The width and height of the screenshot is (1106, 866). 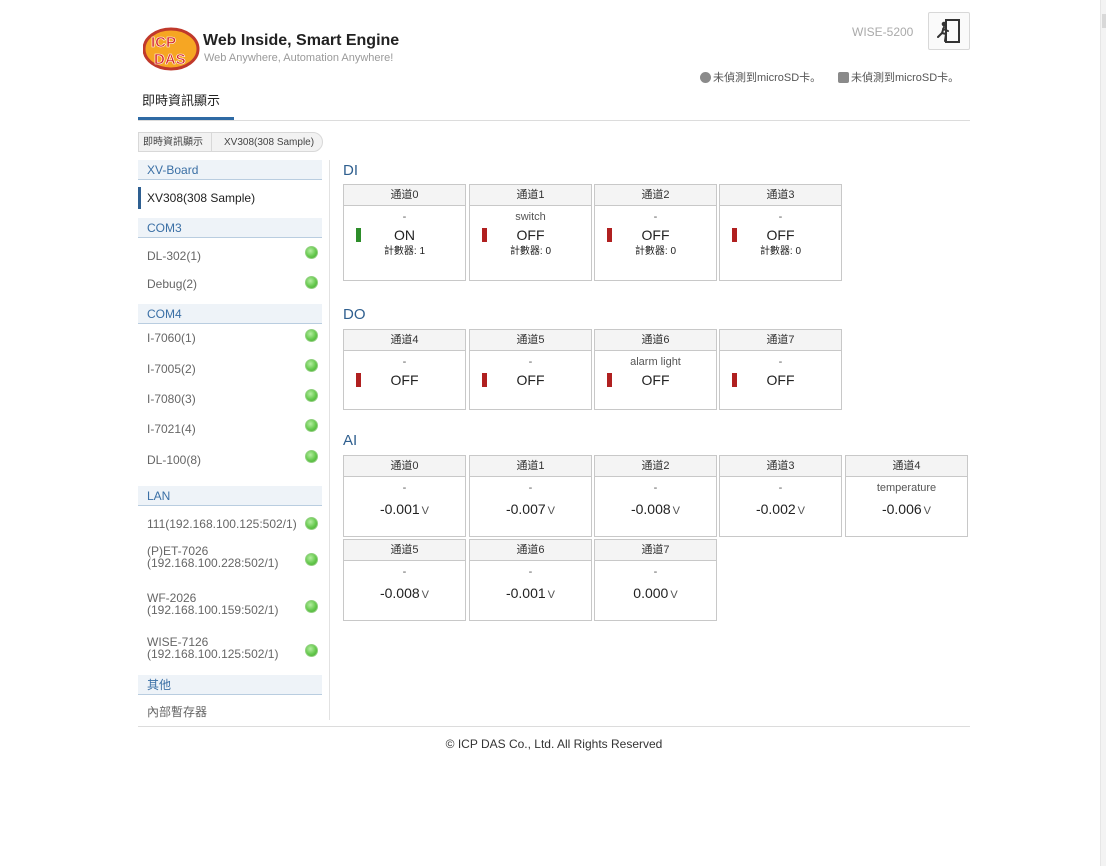 I want to click on sidebar-item-lan-2: (P)ET-7026 (192.168.100.228:502/1), so click(x=230, y=557).